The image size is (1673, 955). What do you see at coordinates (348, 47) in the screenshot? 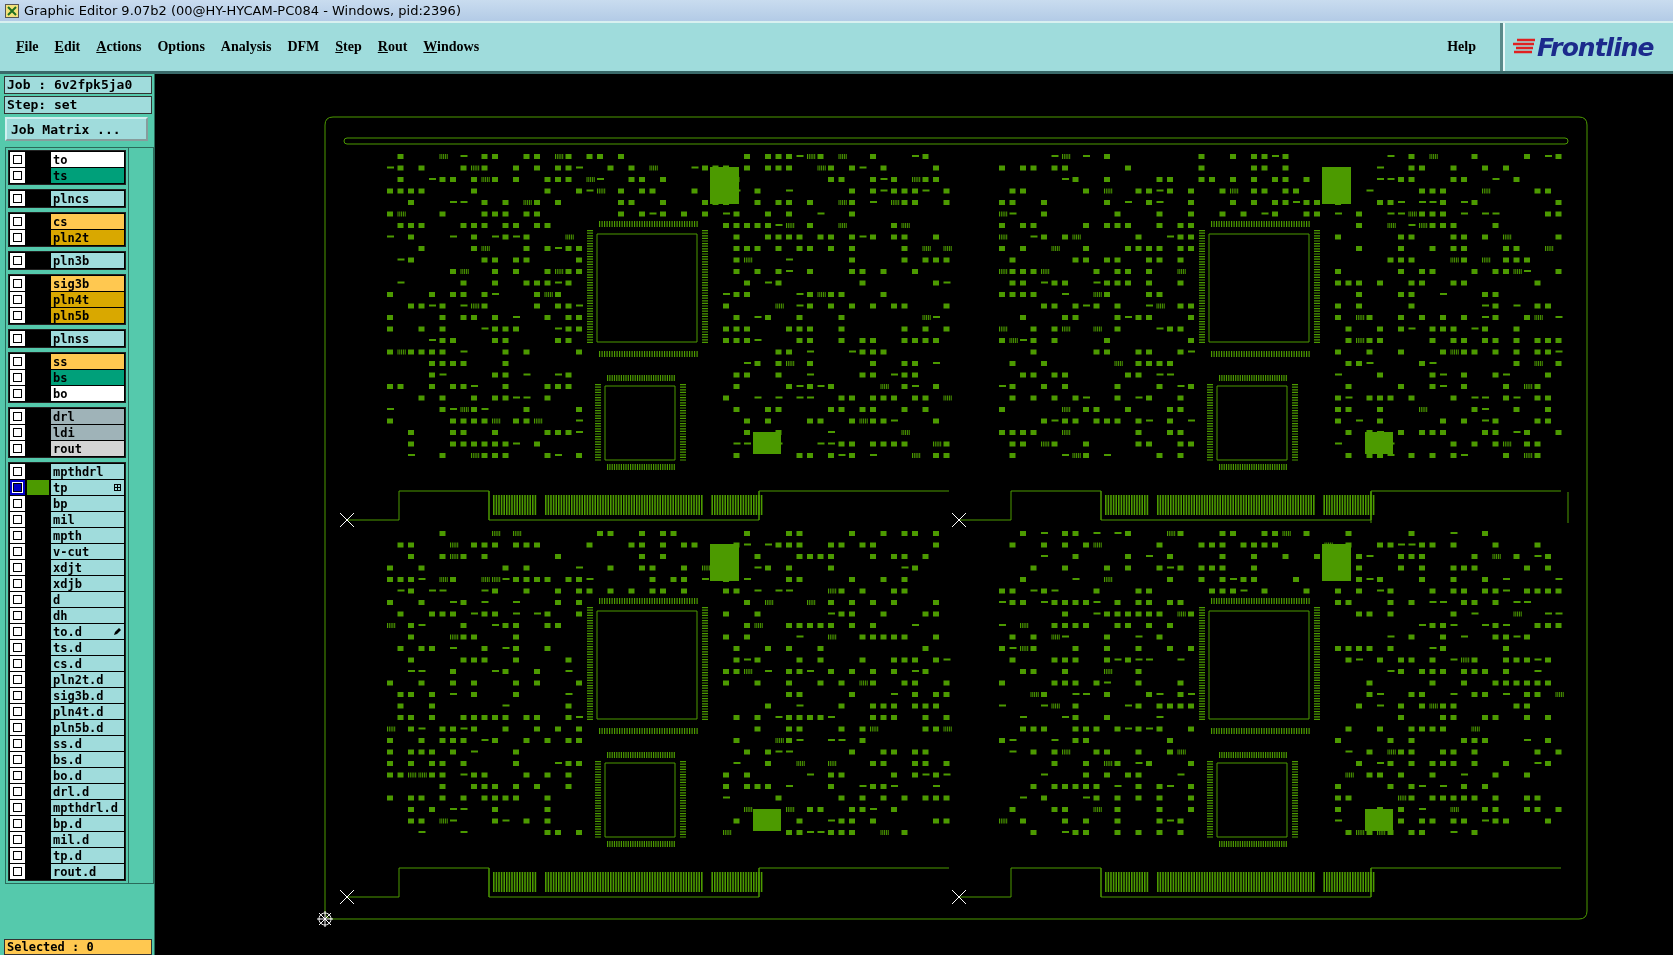
I see `menu-item: Step` at bounding box center [348, 47].